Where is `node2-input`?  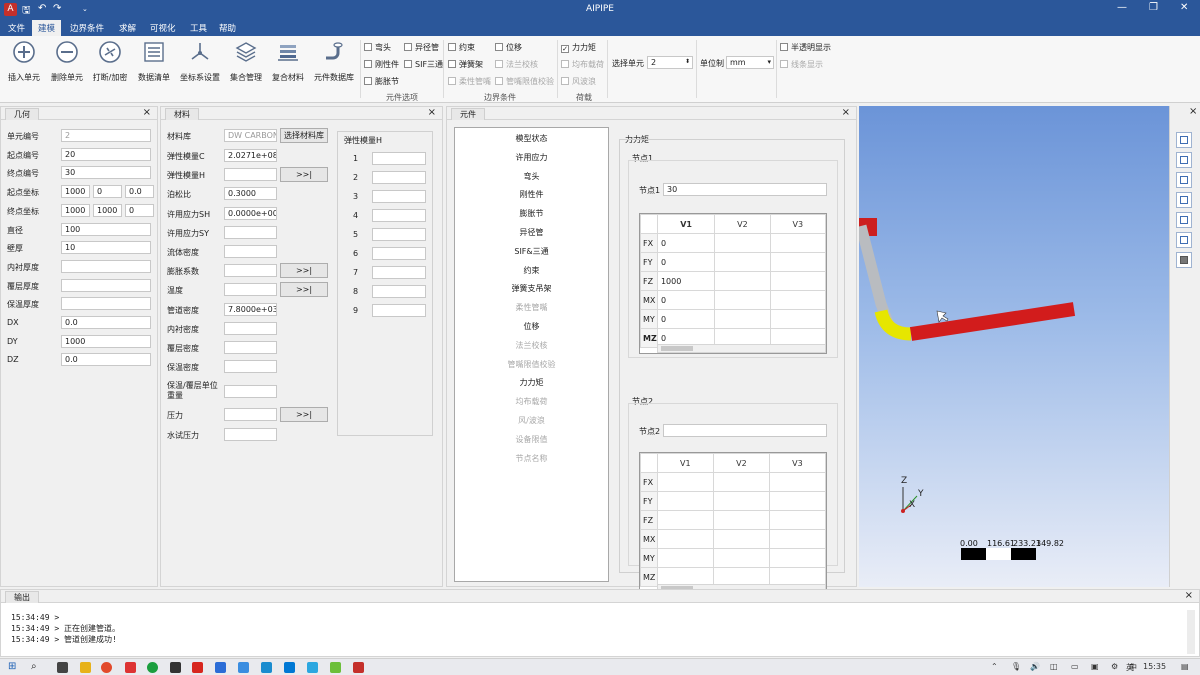 node2-input is located at coordinates (745, 430).